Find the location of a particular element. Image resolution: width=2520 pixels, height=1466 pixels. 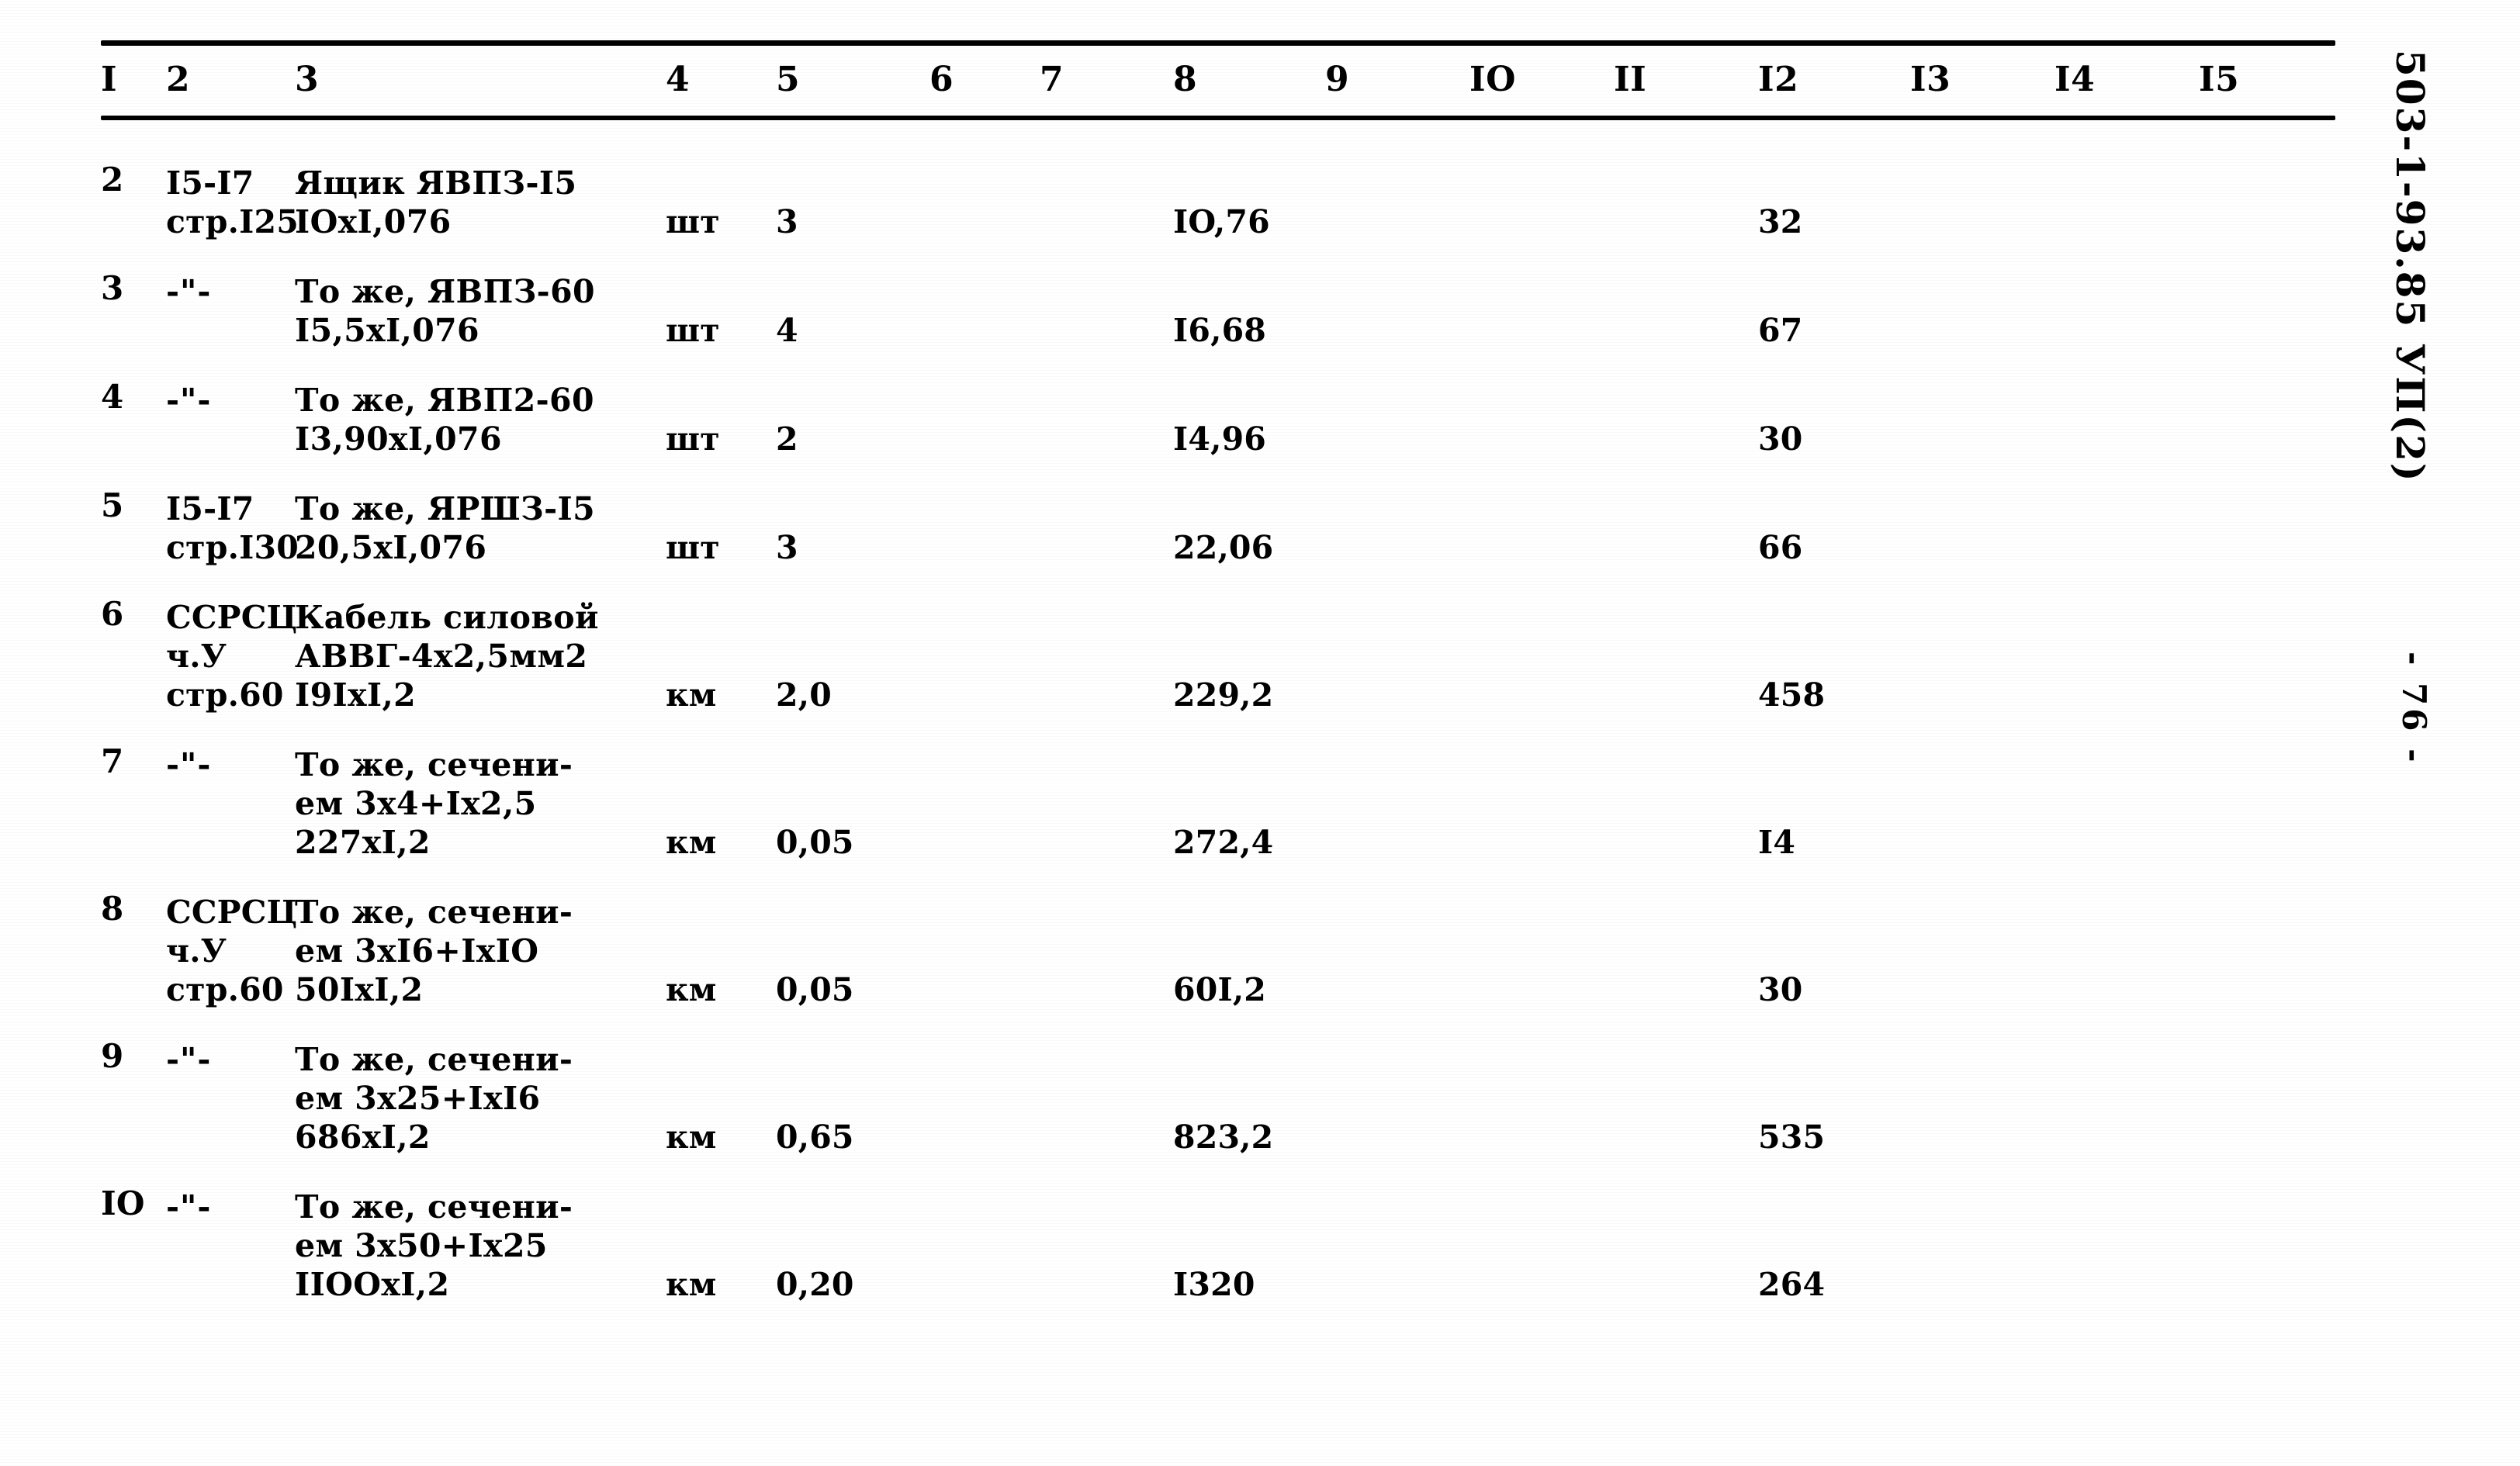

row-quantity-value: 2 is located at coordinates (787, 439).